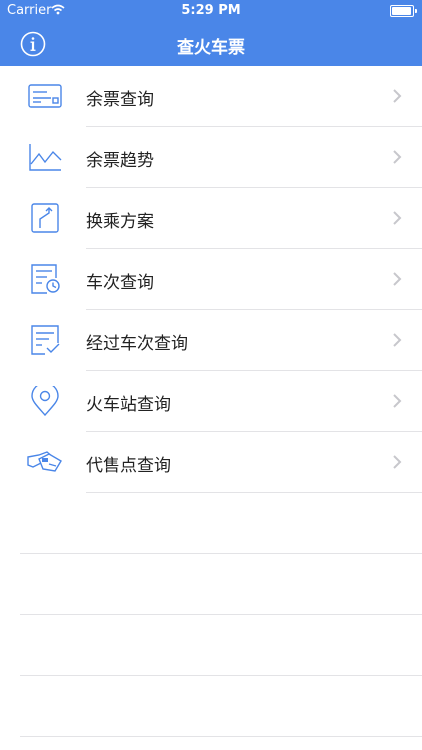 Image resolution: width=422 pixels, height=750 pixels. Describe the element at coordinates (211, 96) in the screenshot. I see `menu-item-ticket-query: 余票查询` at that location.